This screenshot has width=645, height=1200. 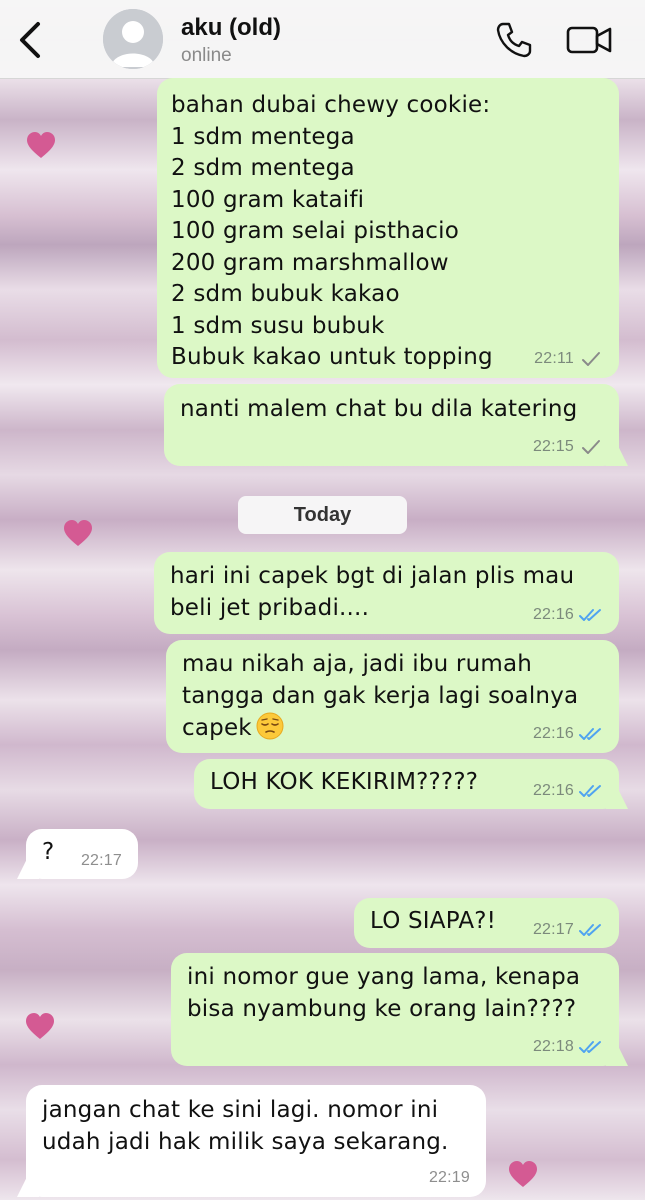 I want to click on incoming-message: ? 22:17, so click(x=82, y=854).